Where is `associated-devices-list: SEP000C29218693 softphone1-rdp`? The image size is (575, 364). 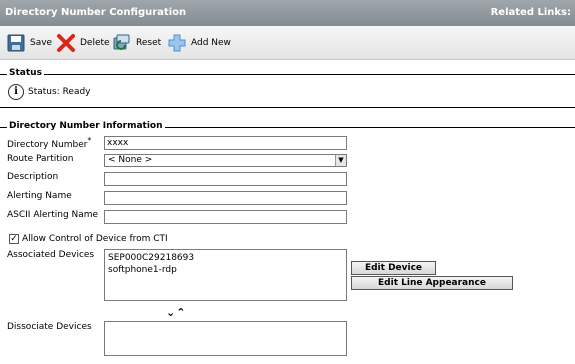 associated-devices-list: SEP000C29218693 softphone1-rdp is located at coordinates (225, 275).